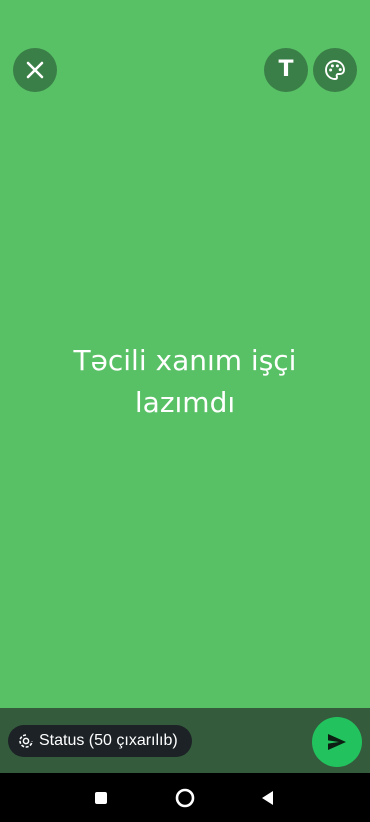 Image resolution: width=370 pixels, height=822 pixels. I want to click on circle-icon, so click(185, 798).